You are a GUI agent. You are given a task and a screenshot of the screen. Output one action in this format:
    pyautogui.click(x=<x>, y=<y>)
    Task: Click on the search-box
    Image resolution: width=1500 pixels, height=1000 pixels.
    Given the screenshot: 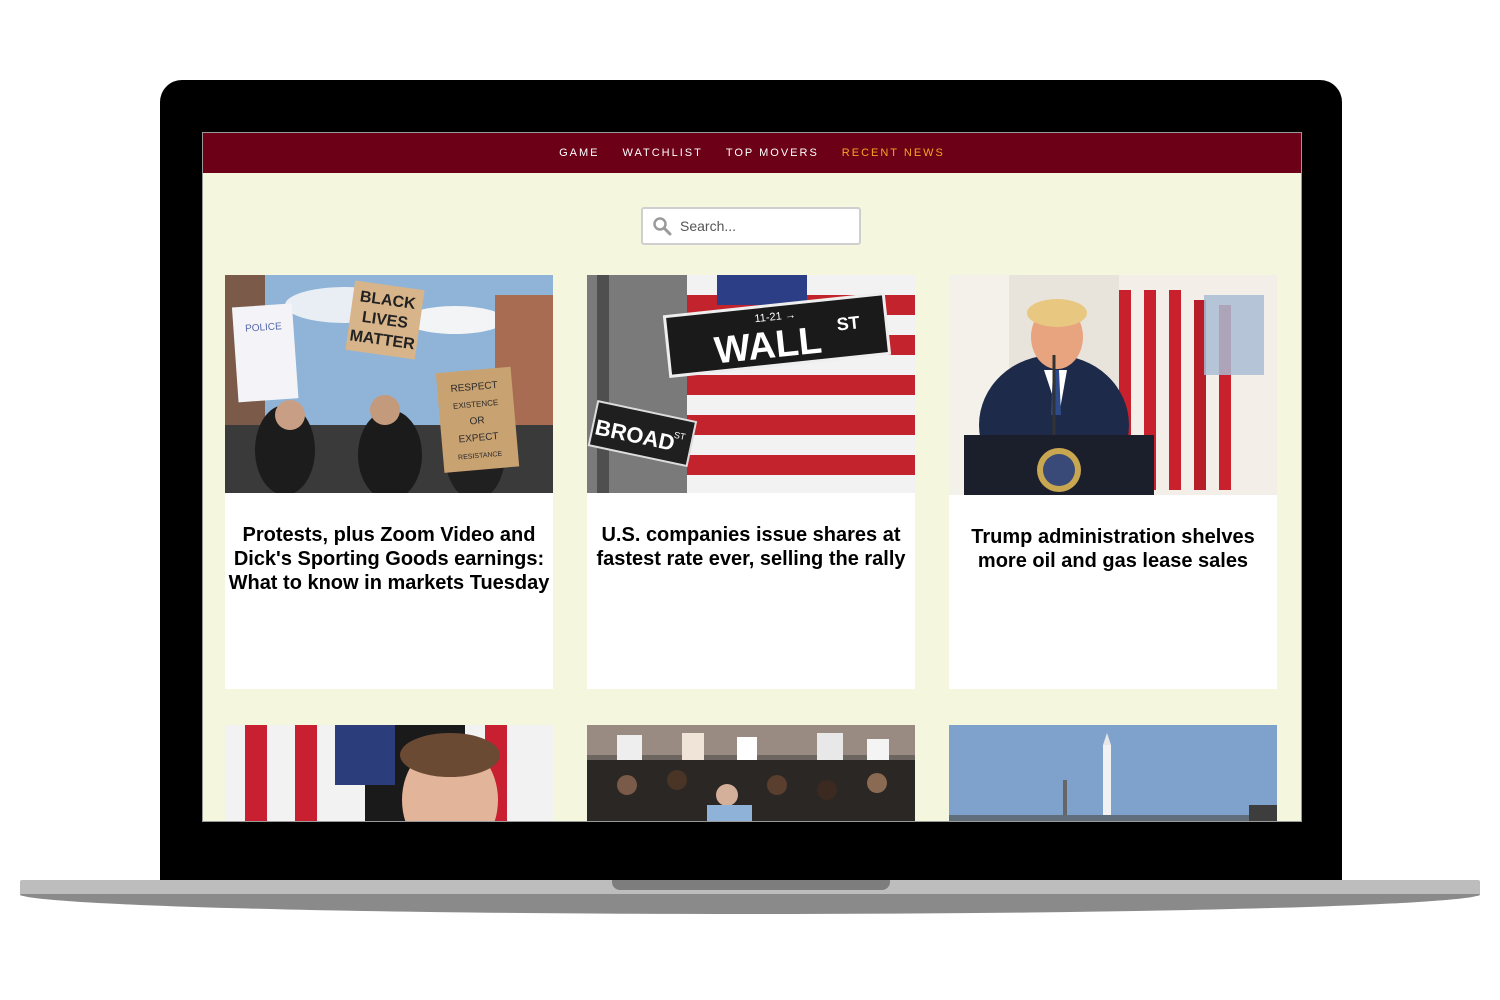 What is the action you would take?
    pyautogui.click(x=751, y=226)
    